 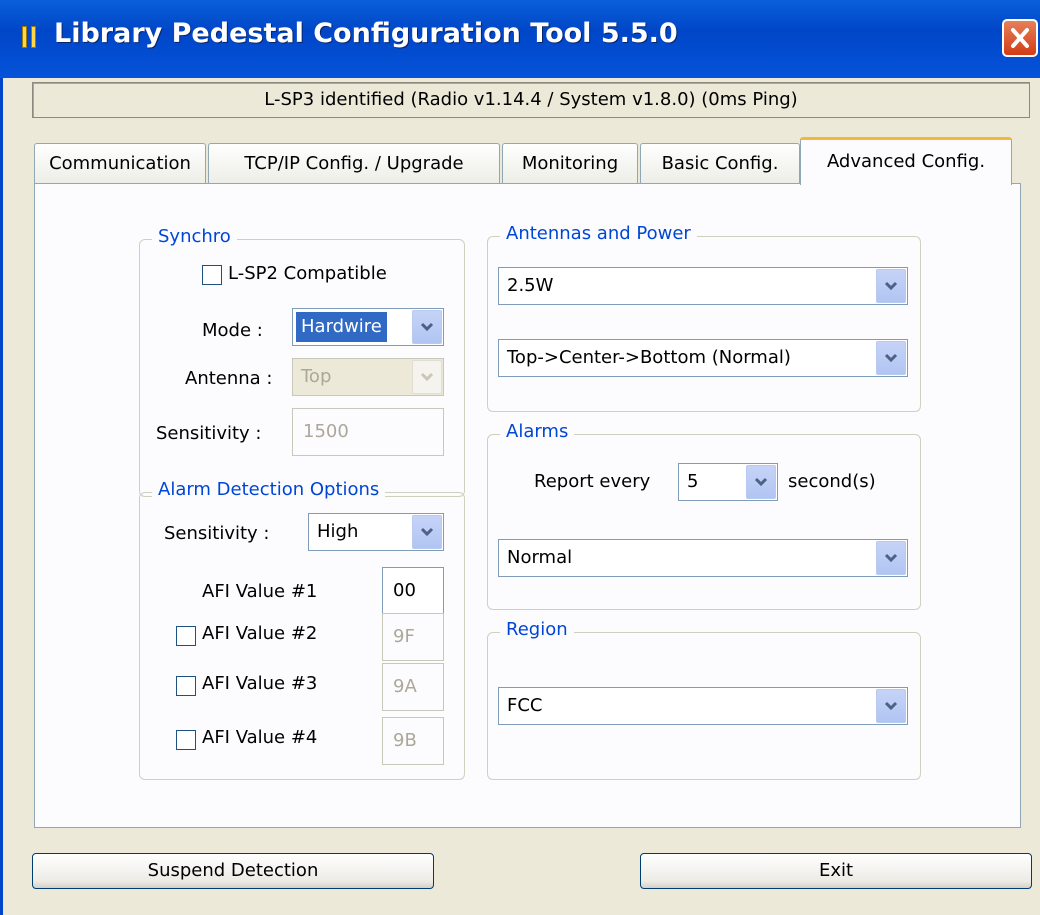 I want to click on report-interval-select: 5, so click(x=728, y=482).